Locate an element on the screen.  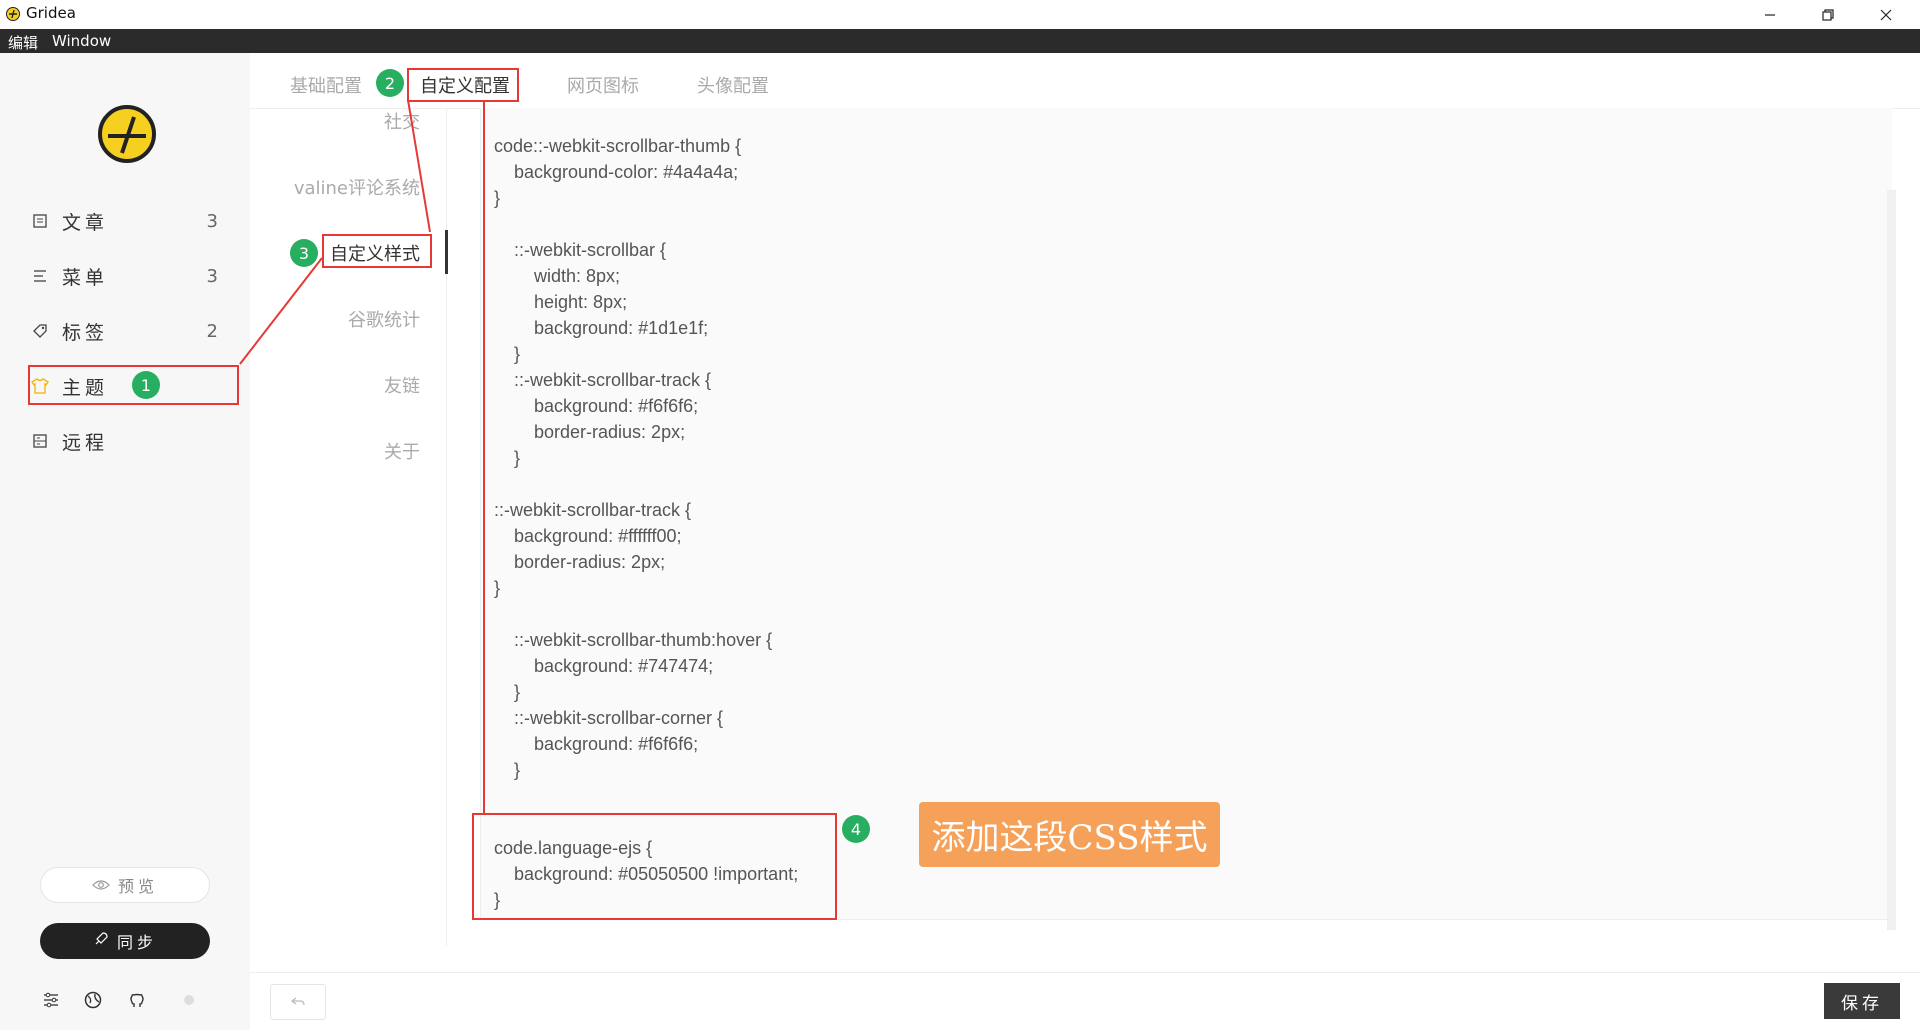
annotation-callout: 添加这段CSS样式 is located at coordinates (1069, 834).